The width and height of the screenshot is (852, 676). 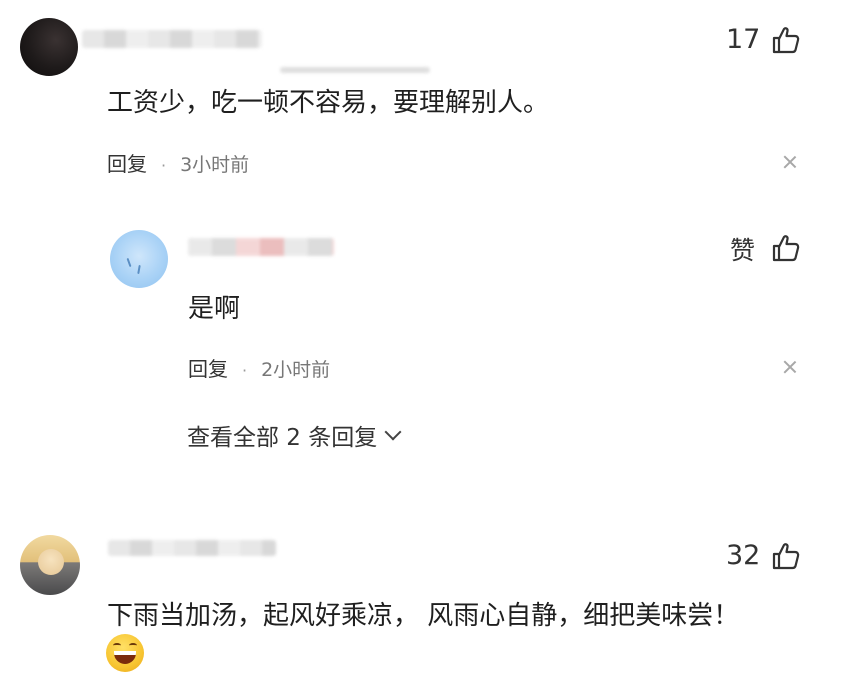 I want to click on chevron-down-icon, so click(x=393, y=432).